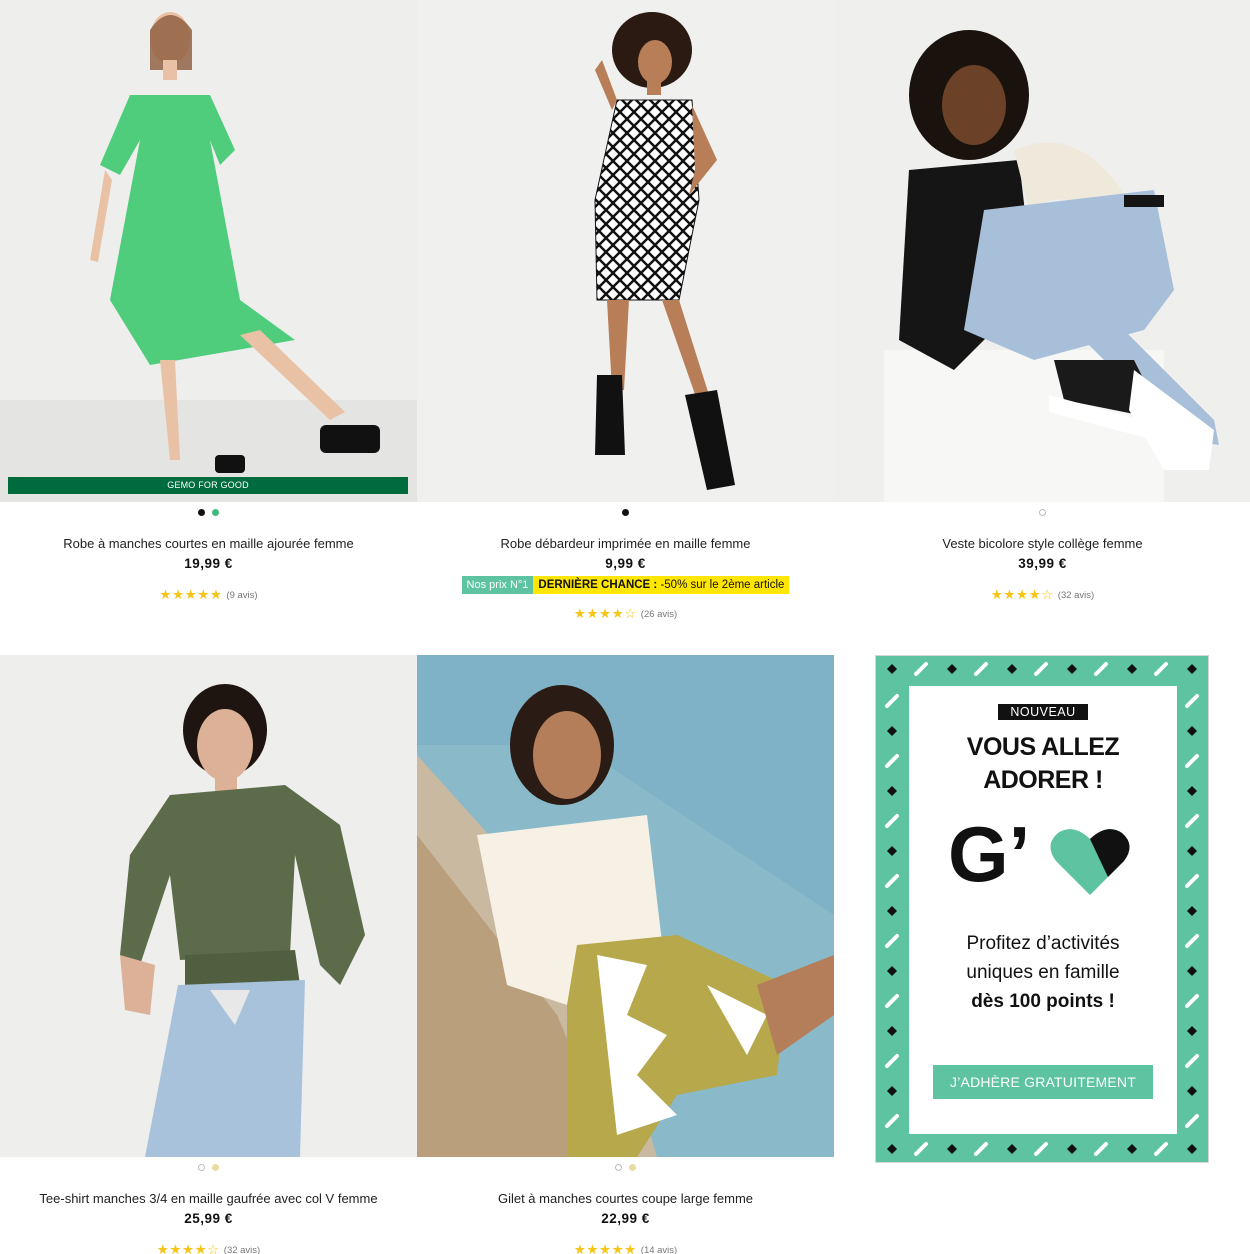  I want to click on new-badge: NOUVEAU, so click(1043, 712).